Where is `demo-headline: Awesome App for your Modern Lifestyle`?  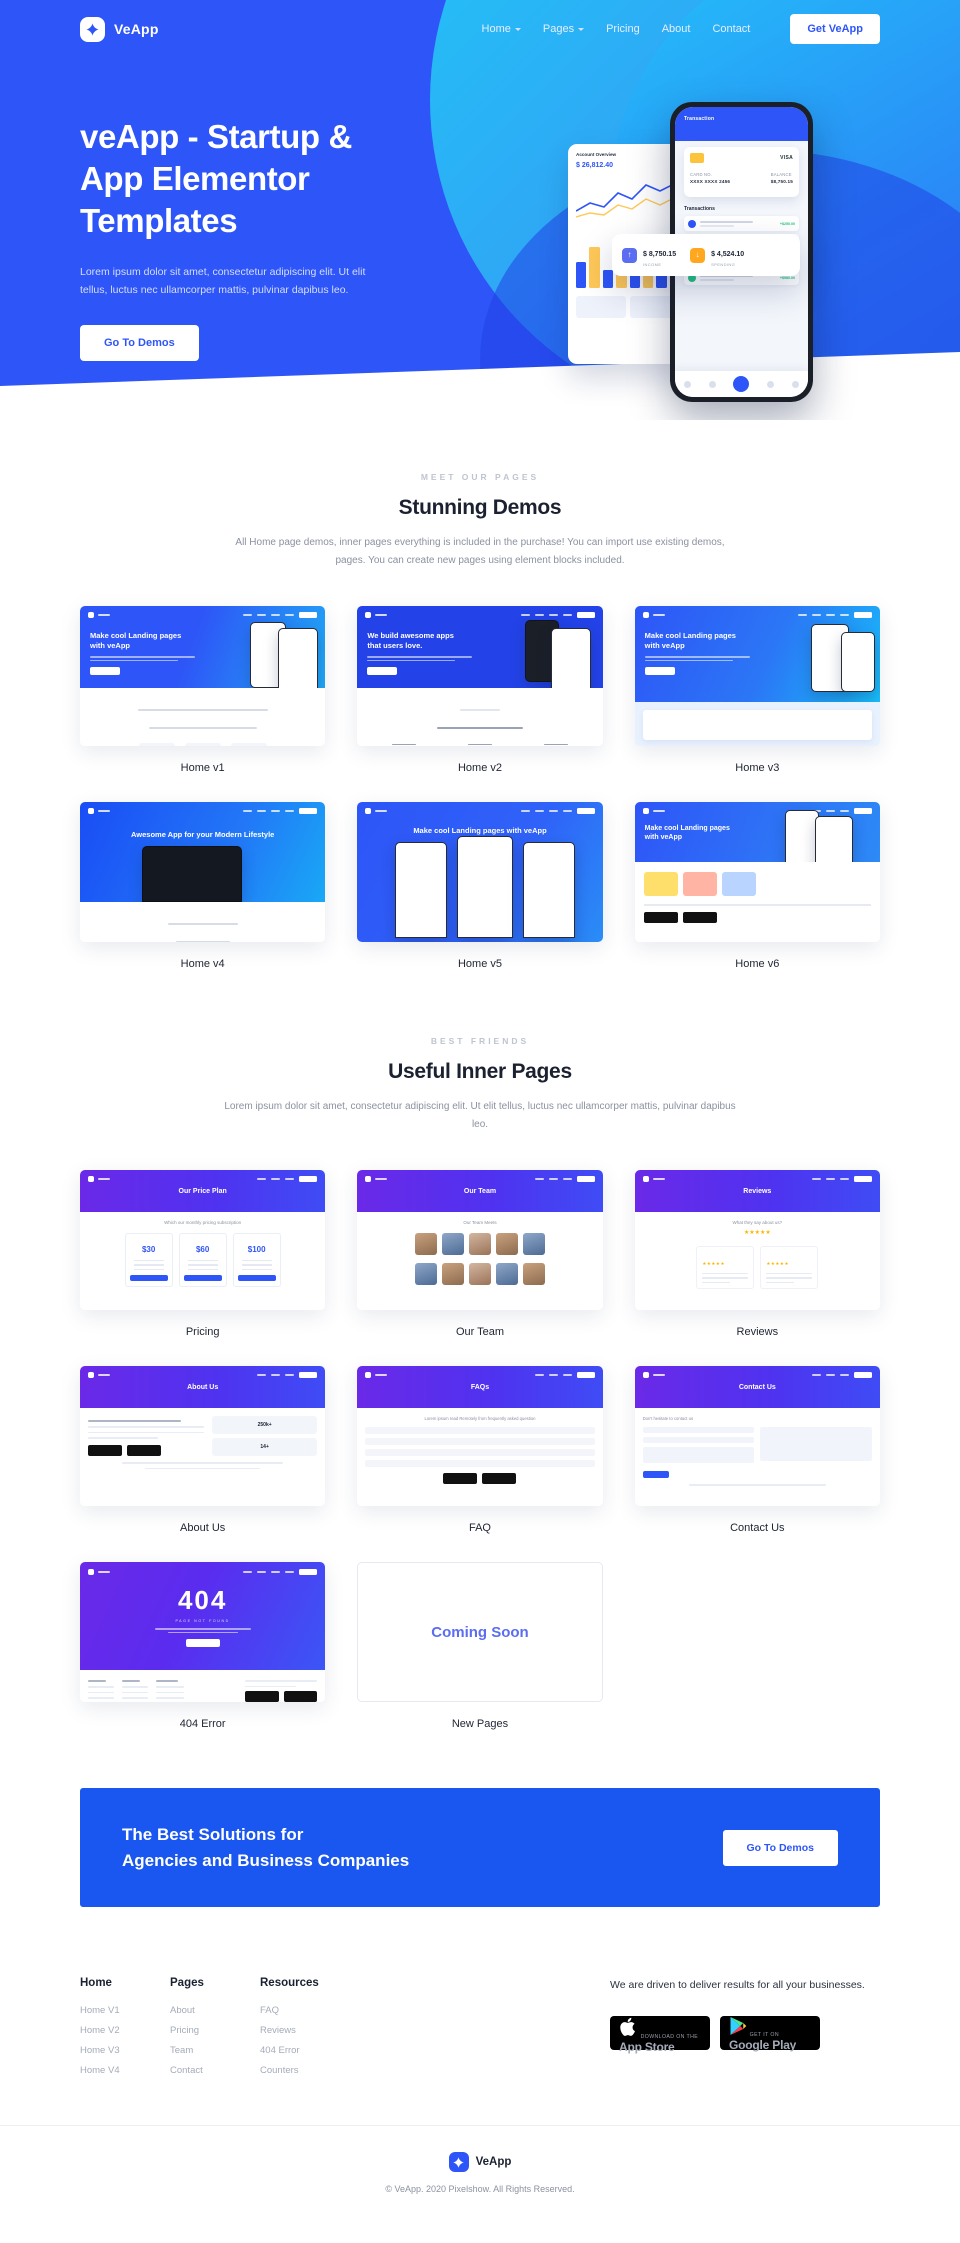
demo-headline: Awesome App for your Modern Lifestyle is located at coordinates (202, 834).